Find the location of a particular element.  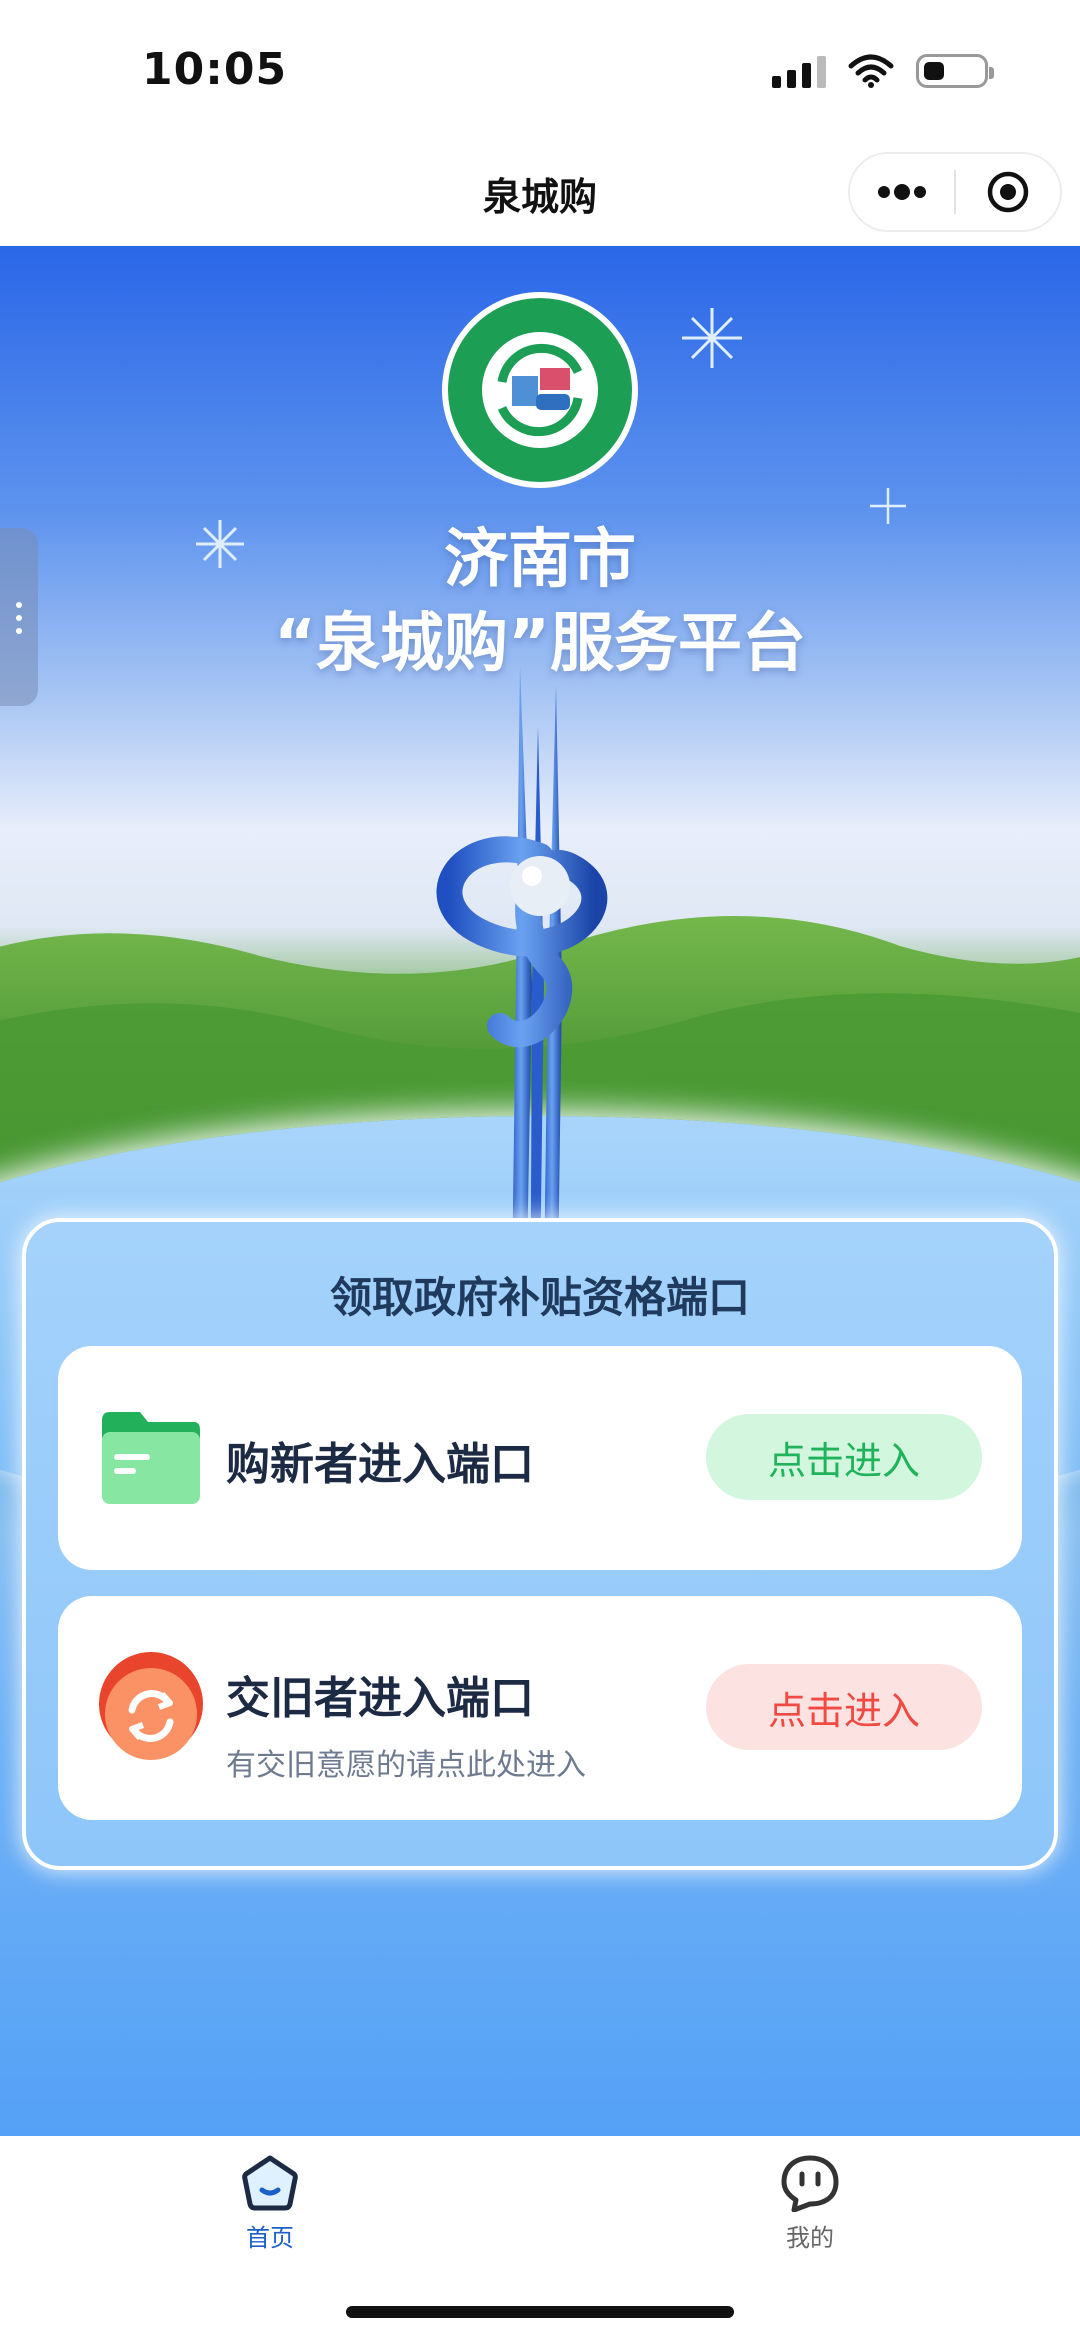

tradein-portal-card: 交旧者进入端口 有交旧意愿的请点此处进入 点击进入 is located at coordinates (540, 1708).